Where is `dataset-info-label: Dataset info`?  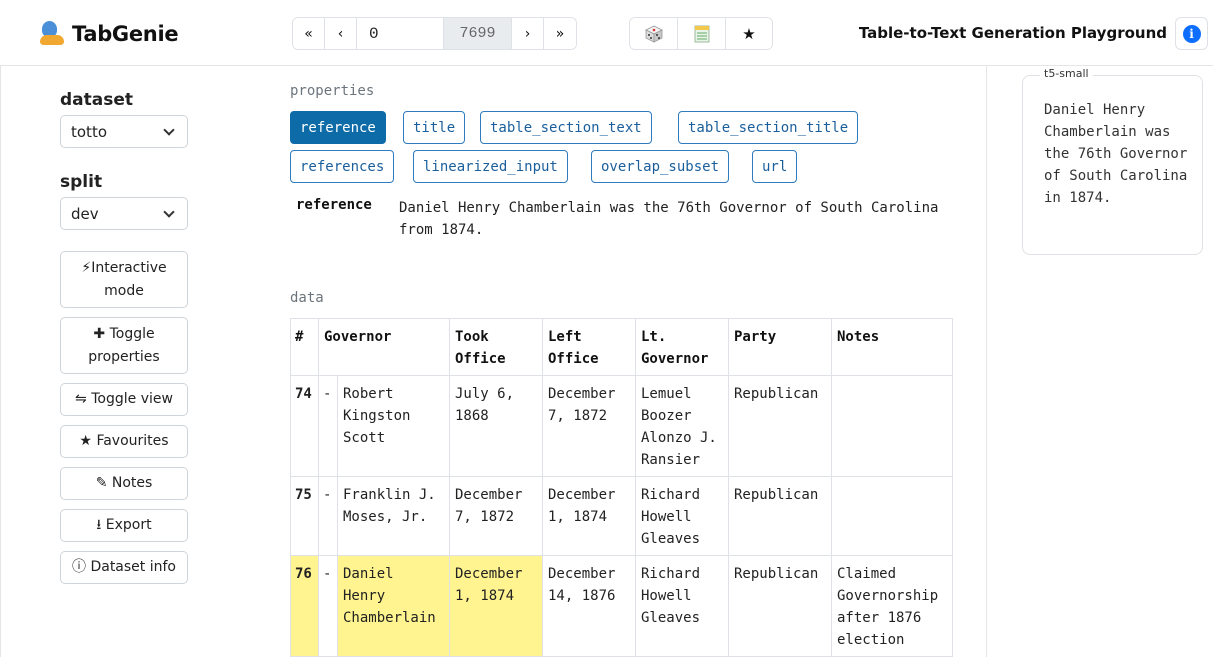
dataset-info-label: Dataset info is located at coordinates (133, 567).